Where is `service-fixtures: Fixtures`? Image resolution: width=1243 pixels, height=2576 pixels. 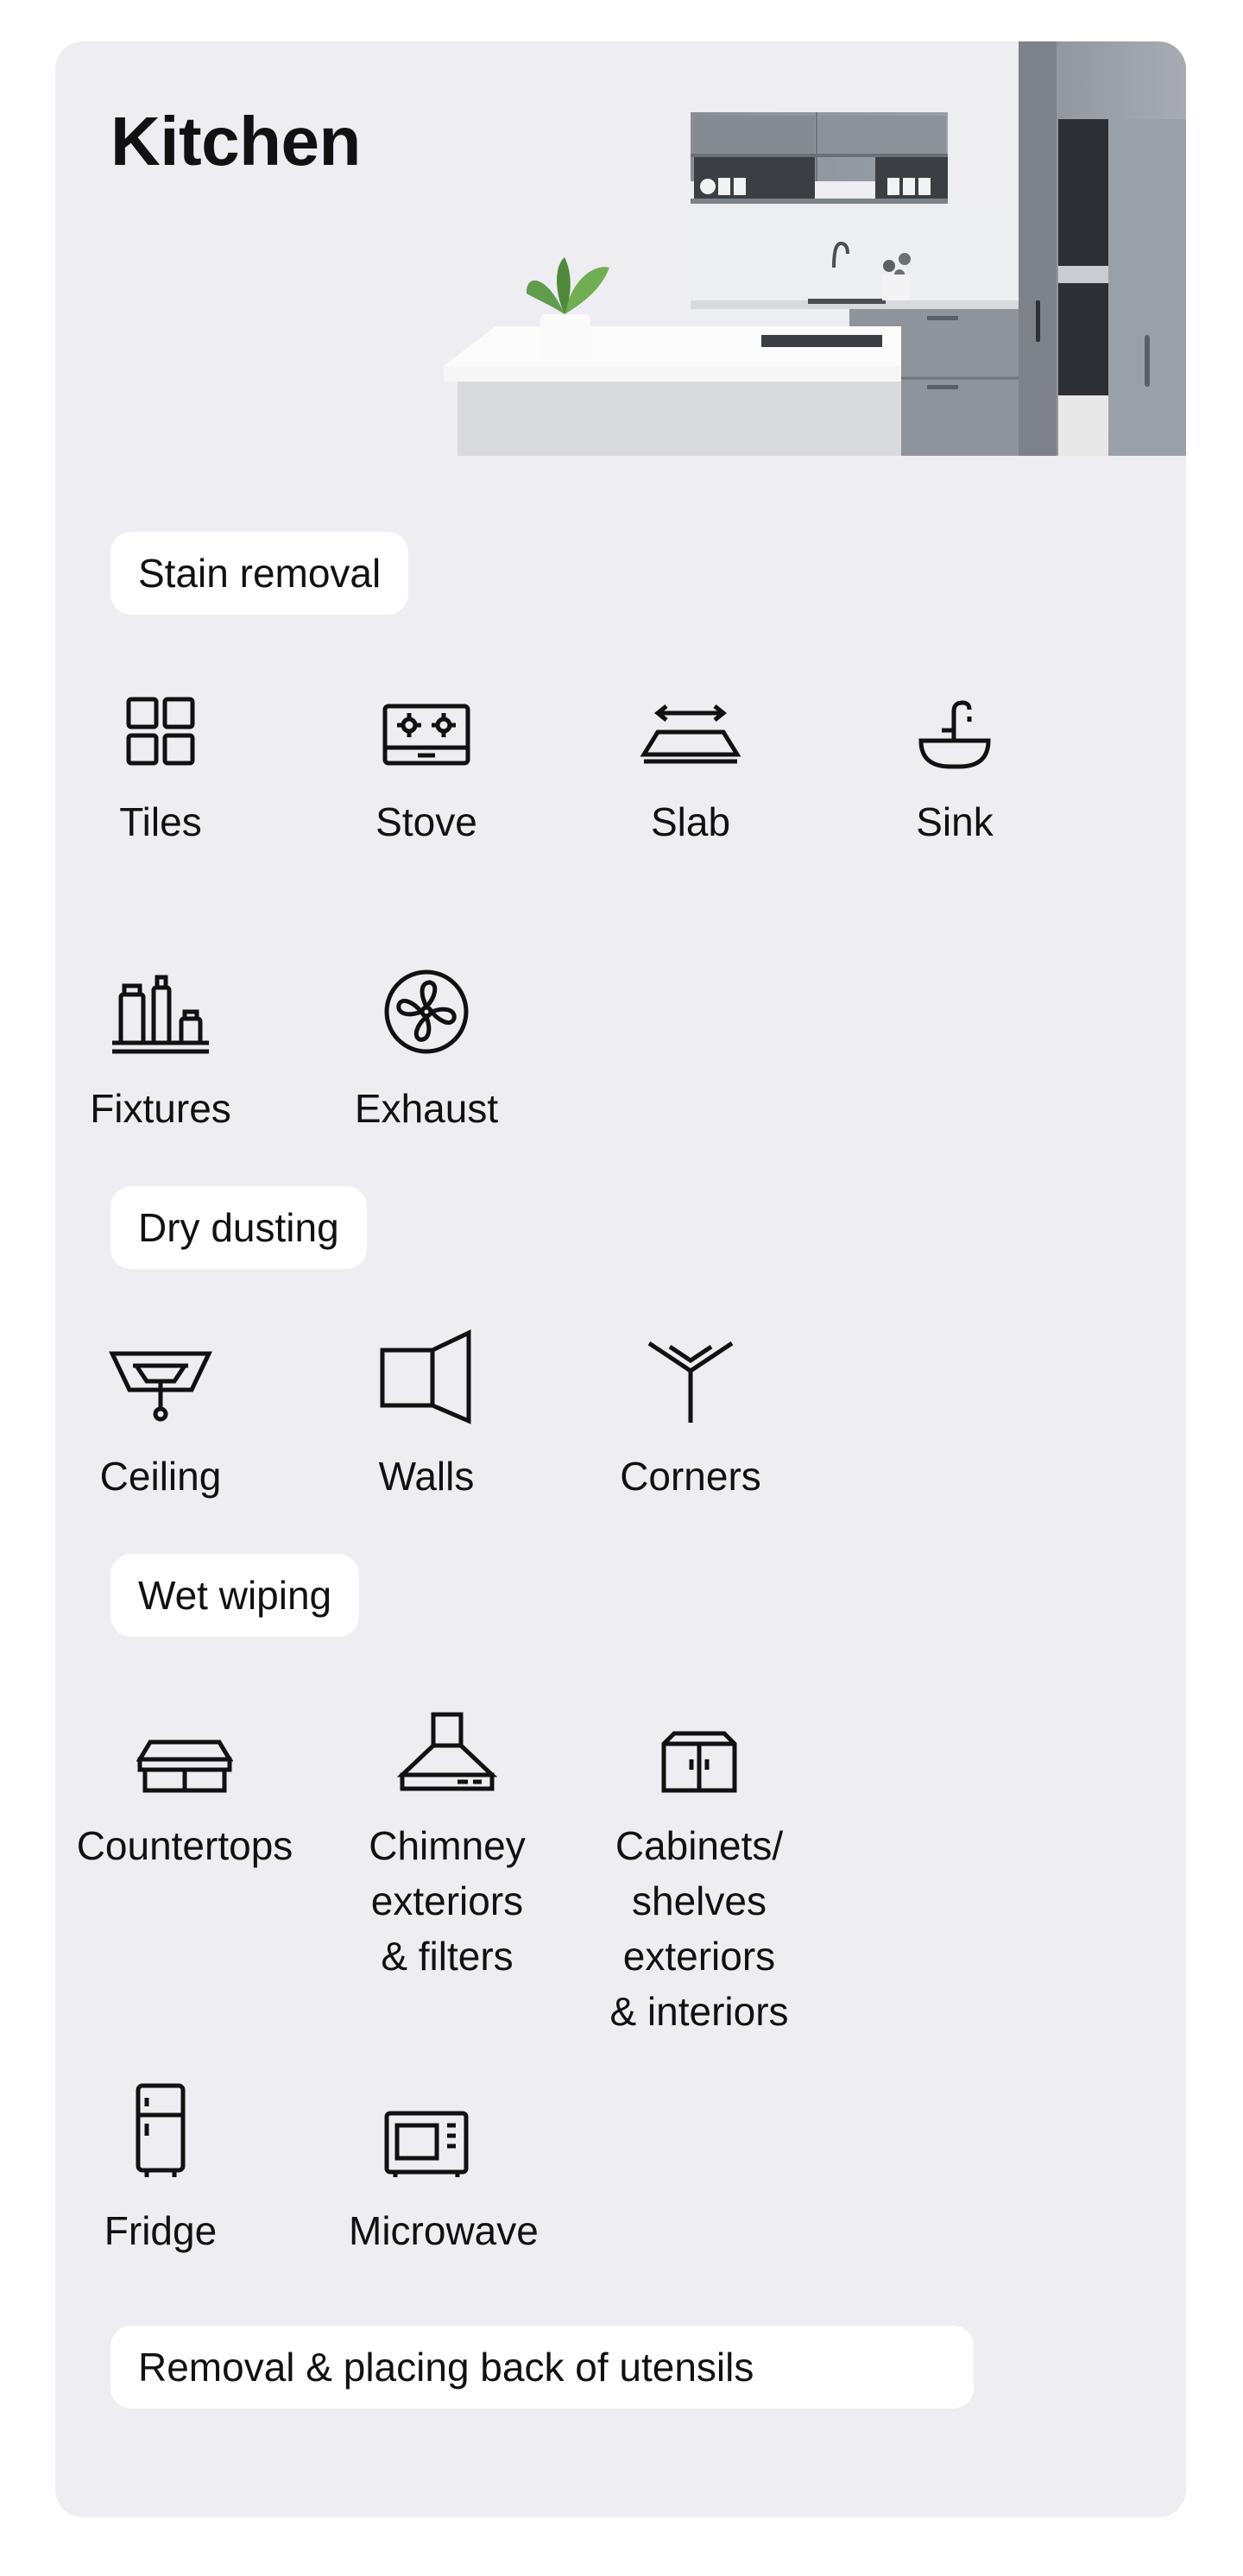 service-fixtures: Fixtures is located at coordinates (160, 1051).